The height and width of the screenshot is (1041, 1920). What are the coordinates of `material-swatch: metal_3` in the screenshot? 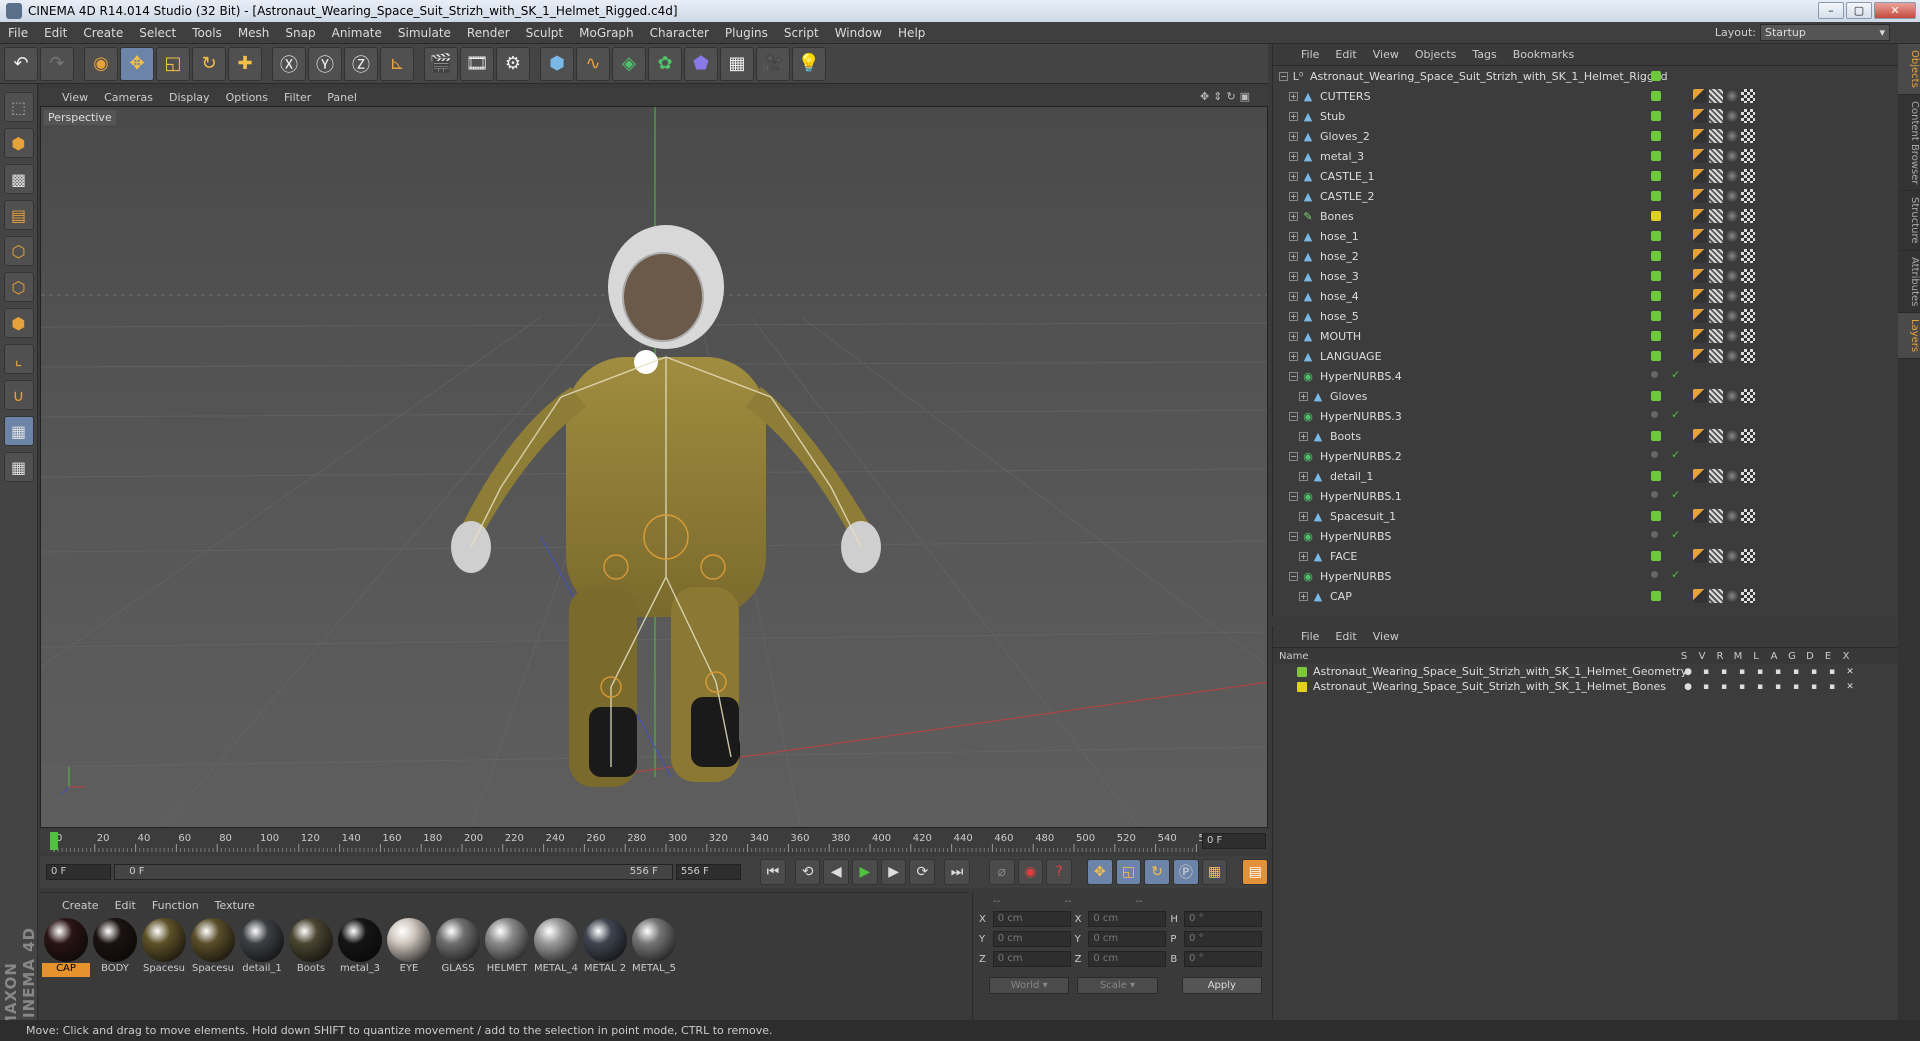 It's located at (360, 947).